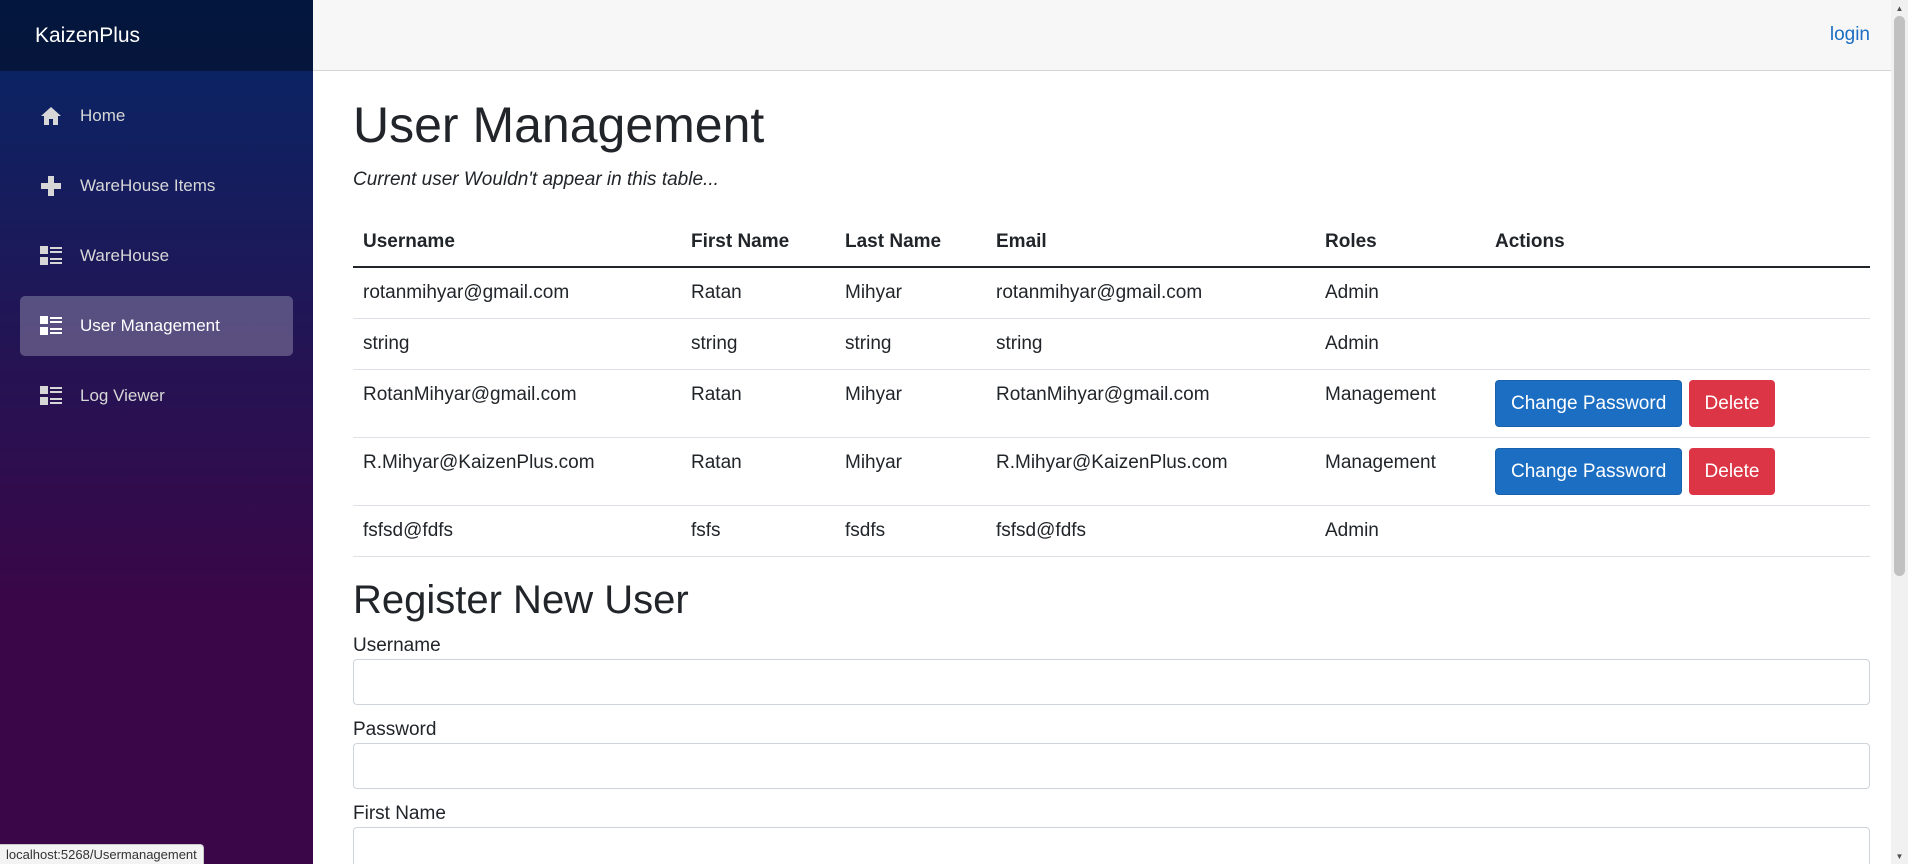  I want to click on table-row: string string string string Admin, so click(1111, 344).